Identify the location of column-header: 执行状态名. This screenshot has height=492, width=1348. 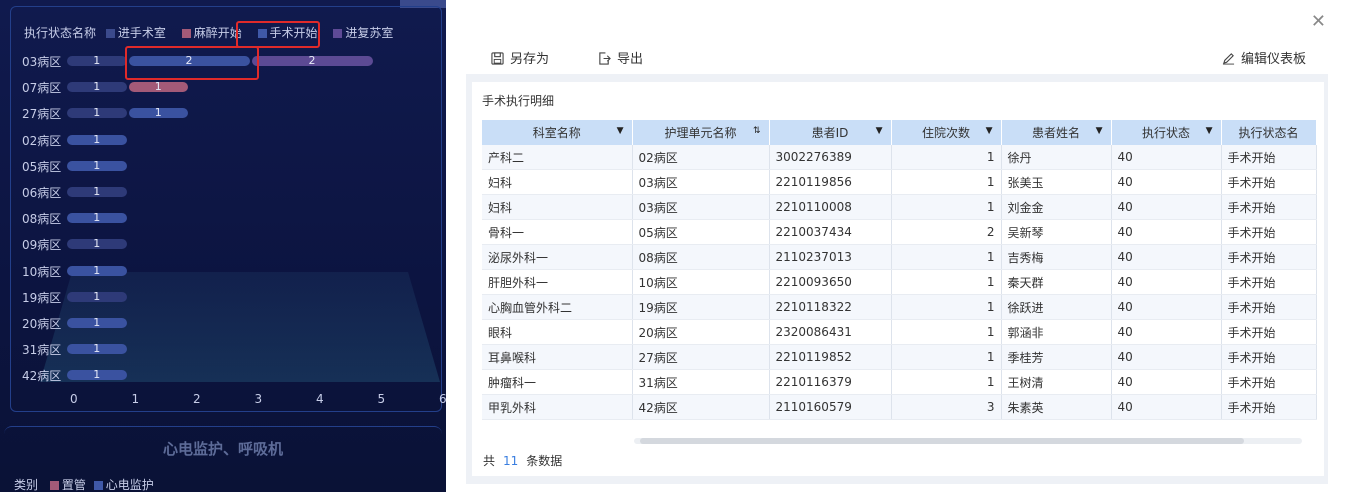
(1269, 132).